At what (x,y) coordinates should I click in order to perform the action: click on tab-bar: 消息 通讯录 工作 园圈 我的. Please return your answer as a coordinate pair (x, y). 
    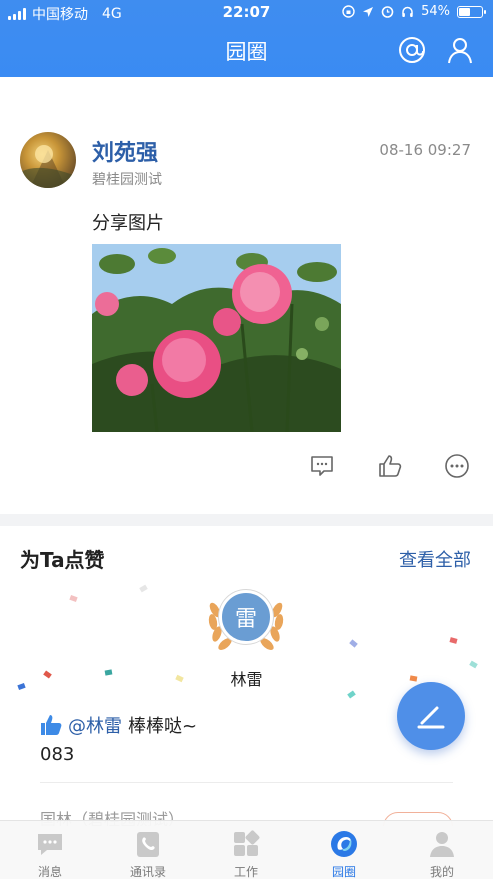
    Looking at the image, I should click on (246, 849).